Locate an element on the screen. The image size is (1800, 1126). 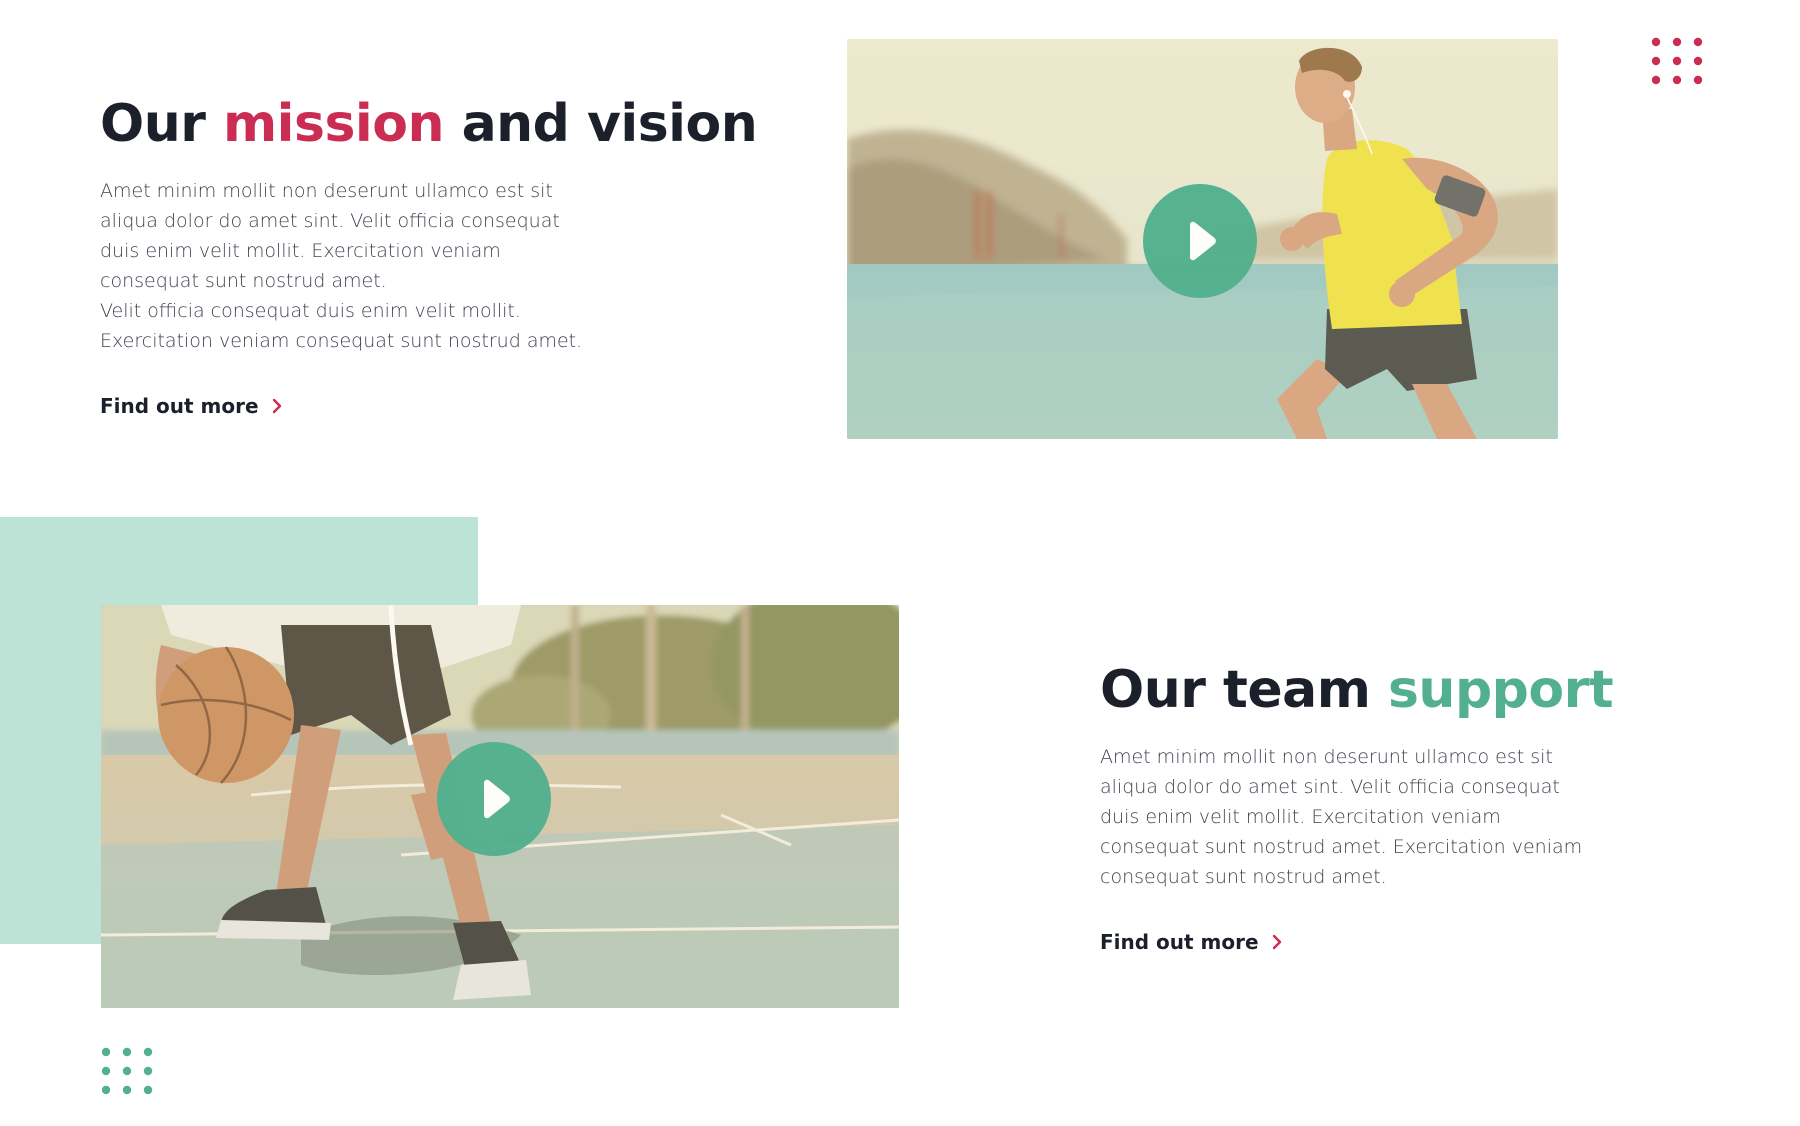
mission-heading-part2: and vision is located at coordinates (600, 124).